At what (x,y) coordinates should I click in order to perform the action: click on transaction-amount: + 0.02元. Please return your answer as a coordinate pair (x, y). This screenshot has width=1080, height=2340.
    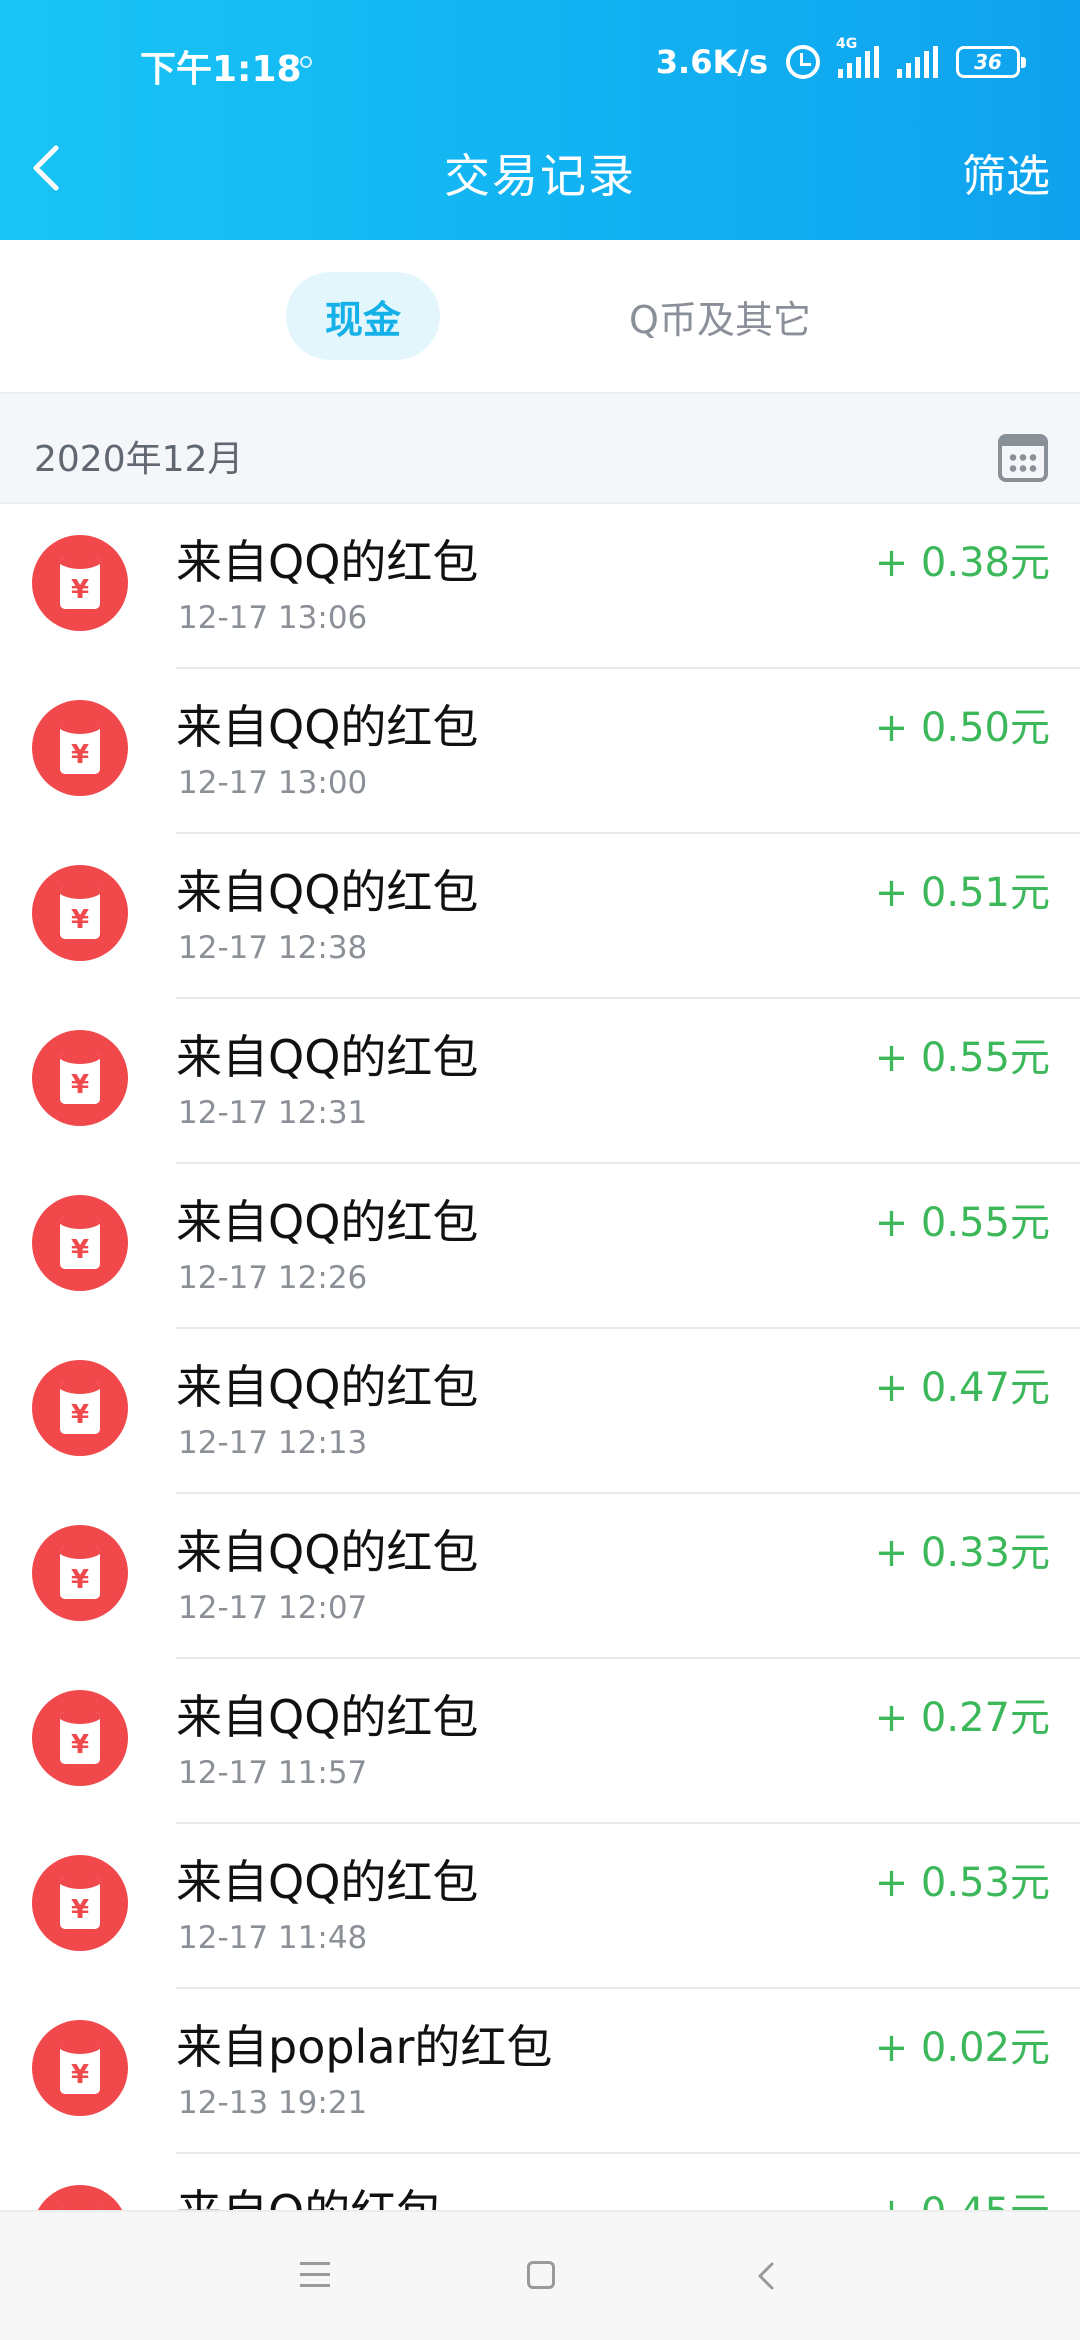
    Looking at the image, I should click on (962, 2048).